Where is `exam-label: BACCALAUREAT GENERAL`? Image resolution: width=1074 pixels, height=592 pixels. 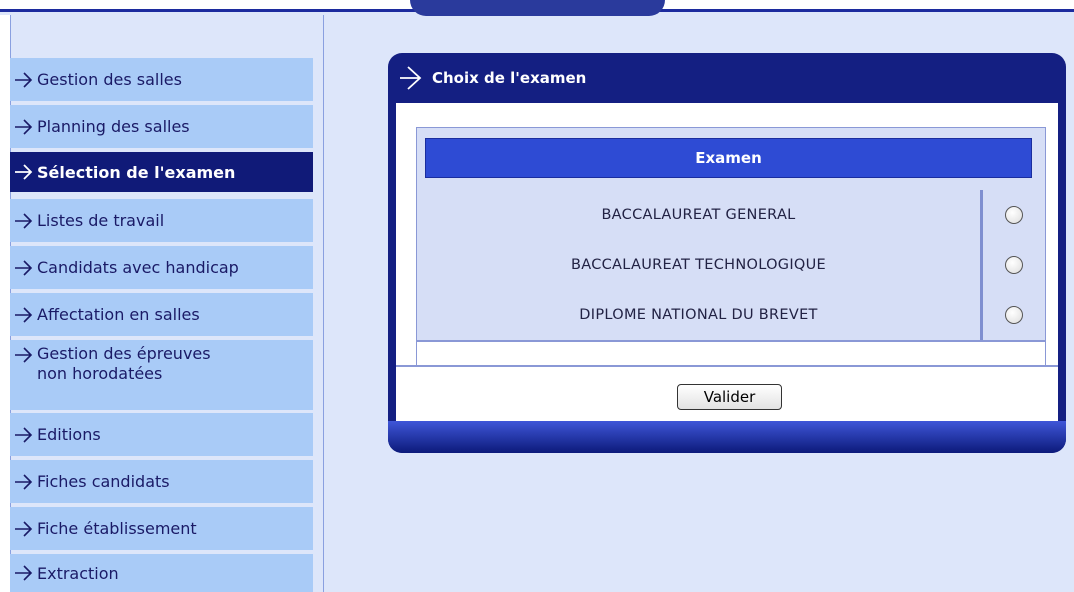 exam-label: BACCALAUREAT GENERAL is located at coordinates (698, 215).